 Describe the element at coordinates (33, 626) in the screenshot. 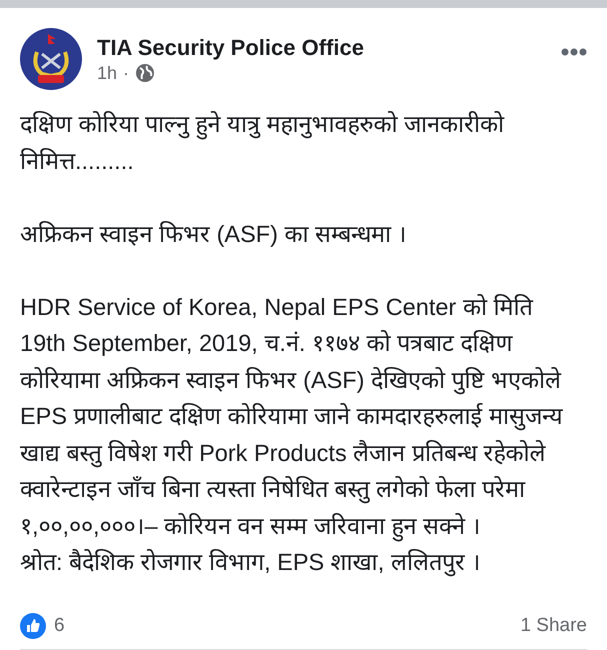

I see `like-icon` at that location.